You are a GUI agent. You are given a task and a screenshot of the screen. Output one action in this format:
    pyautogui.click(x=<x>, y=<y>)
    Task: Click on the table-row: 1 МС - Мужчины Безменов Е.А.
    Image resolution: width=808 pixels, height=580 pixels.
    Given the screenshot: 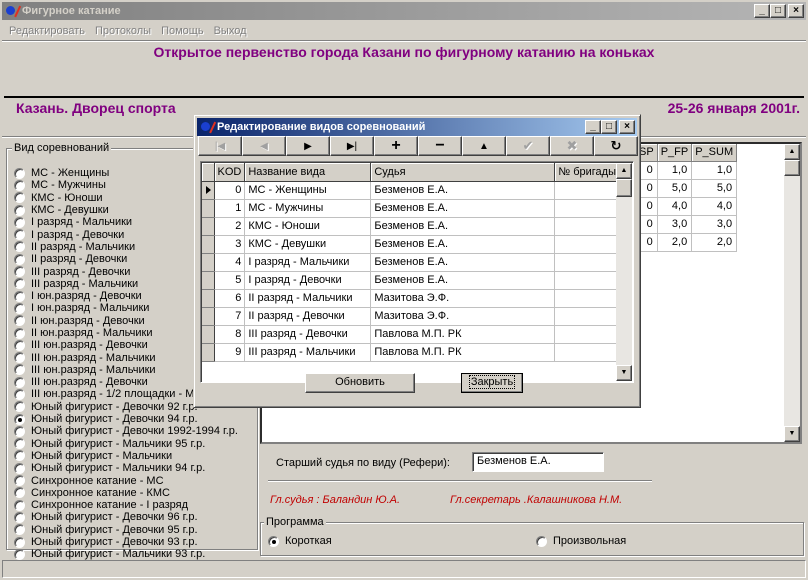 What is the action you would take?
    pyautogui.click(x=411, y=208)
    